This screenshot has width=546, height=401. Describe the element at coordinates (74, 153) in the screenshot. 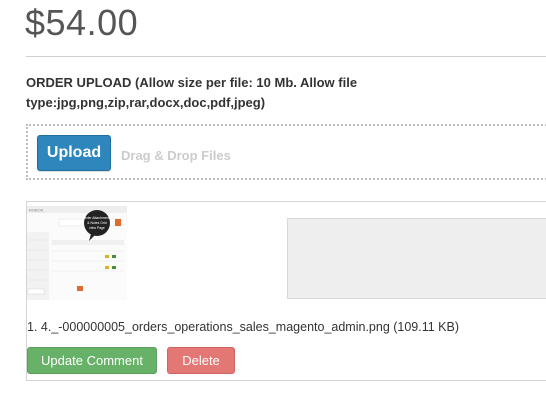

I see `upload-button: Upload` at that location.